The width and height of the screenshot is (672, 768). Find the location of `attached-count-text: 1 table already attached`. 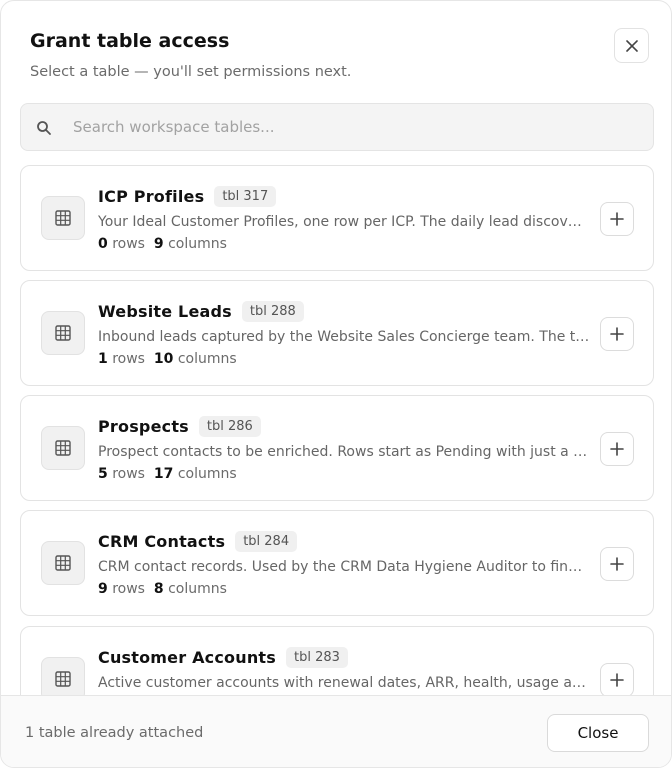

attached-count-text: 1 table already attached is located at coordinates (114, 733).